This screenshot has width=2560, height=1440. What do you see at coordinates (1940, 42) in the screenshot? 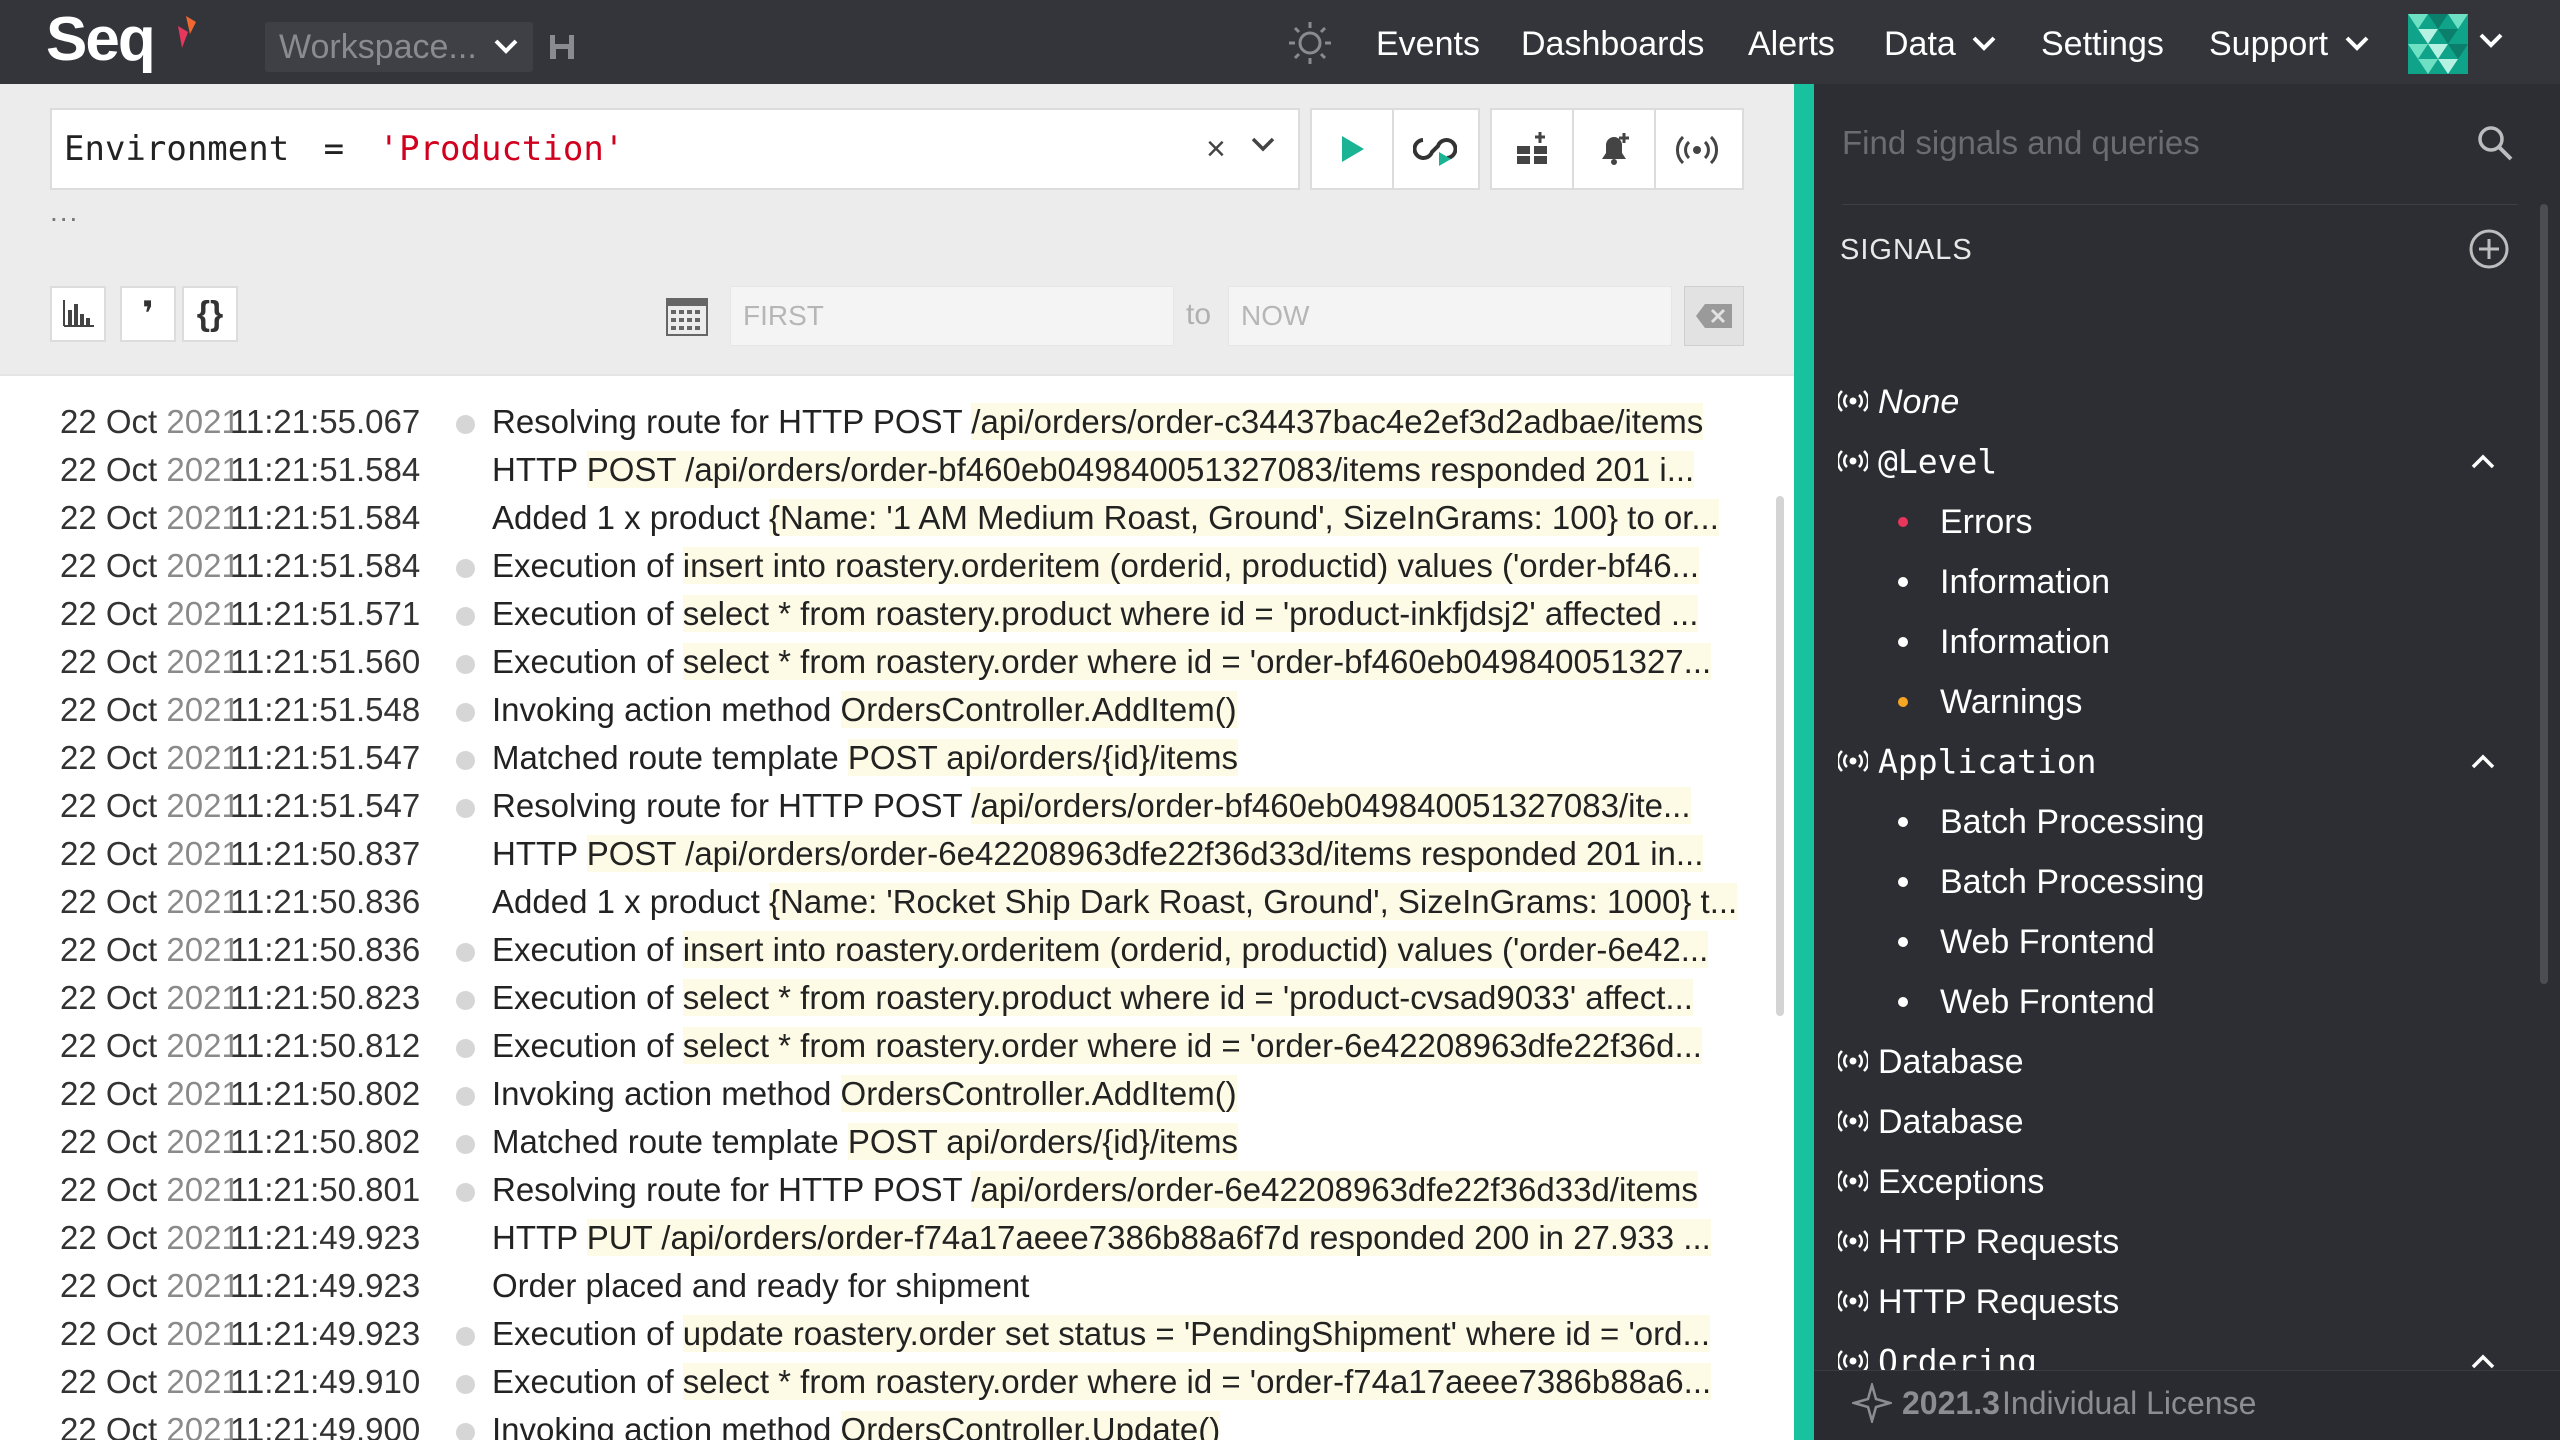
I see `nav-data: Data` at bounding box center [1940, 42].